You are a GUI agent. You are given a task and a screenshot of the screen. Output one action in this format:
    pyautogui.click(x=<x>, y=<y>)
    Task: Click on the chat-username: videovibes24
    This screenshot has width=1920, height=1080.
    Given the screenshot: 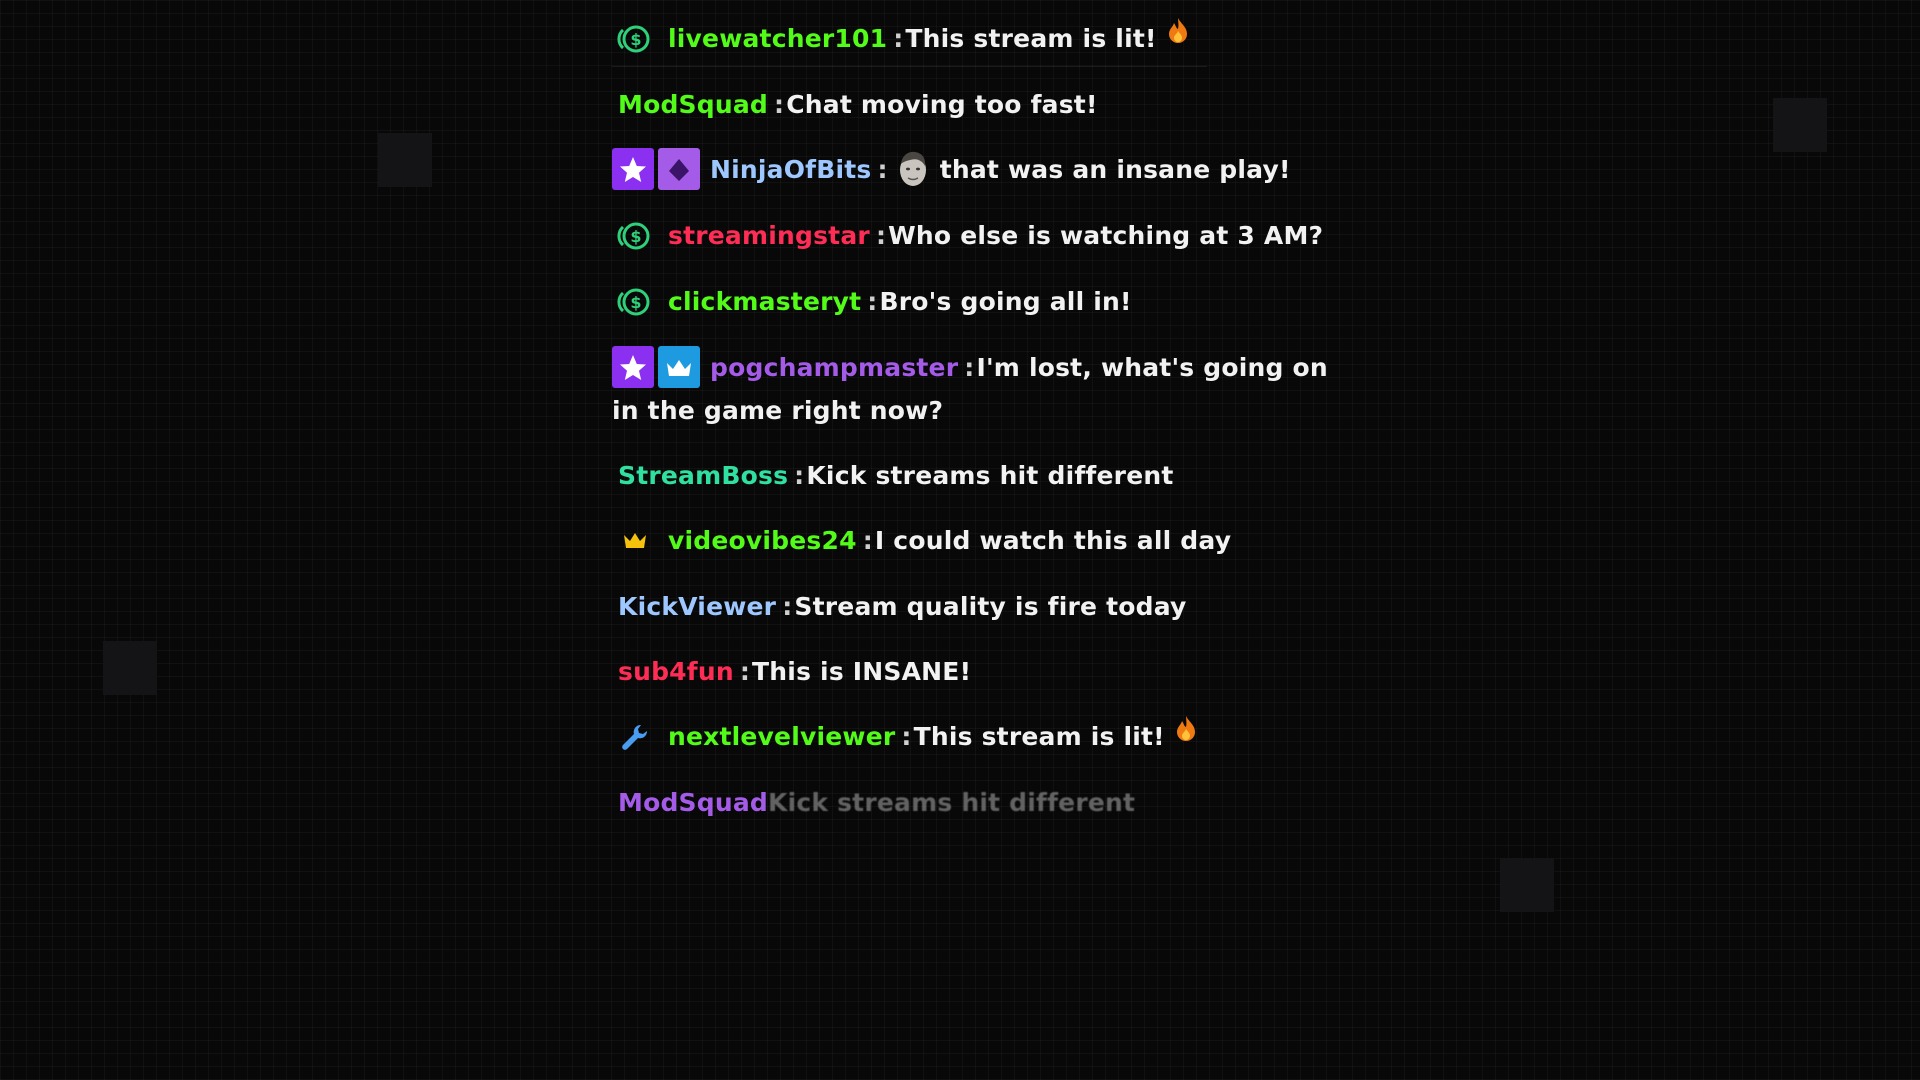 What is the action you would take?
    pyautogui.click(x=762, y=540)
    